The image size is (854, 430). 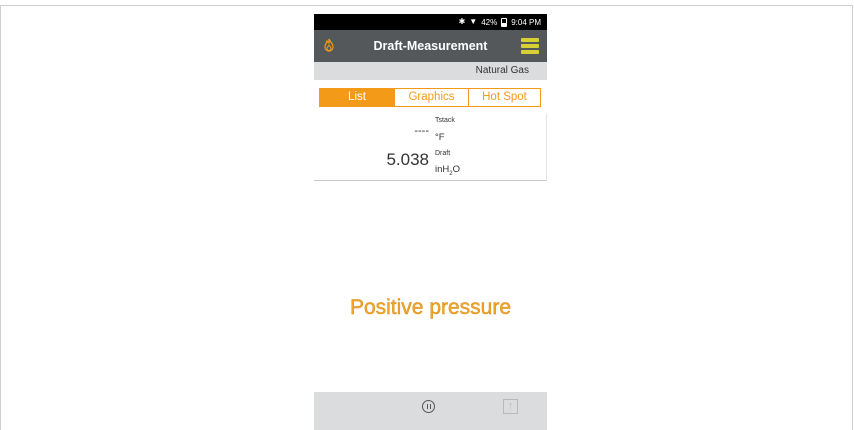 What do you see at coordinates (462, 21) in the screenshot?
I see `bluetooth-icon: ✱` at bounding box center [462, 21].